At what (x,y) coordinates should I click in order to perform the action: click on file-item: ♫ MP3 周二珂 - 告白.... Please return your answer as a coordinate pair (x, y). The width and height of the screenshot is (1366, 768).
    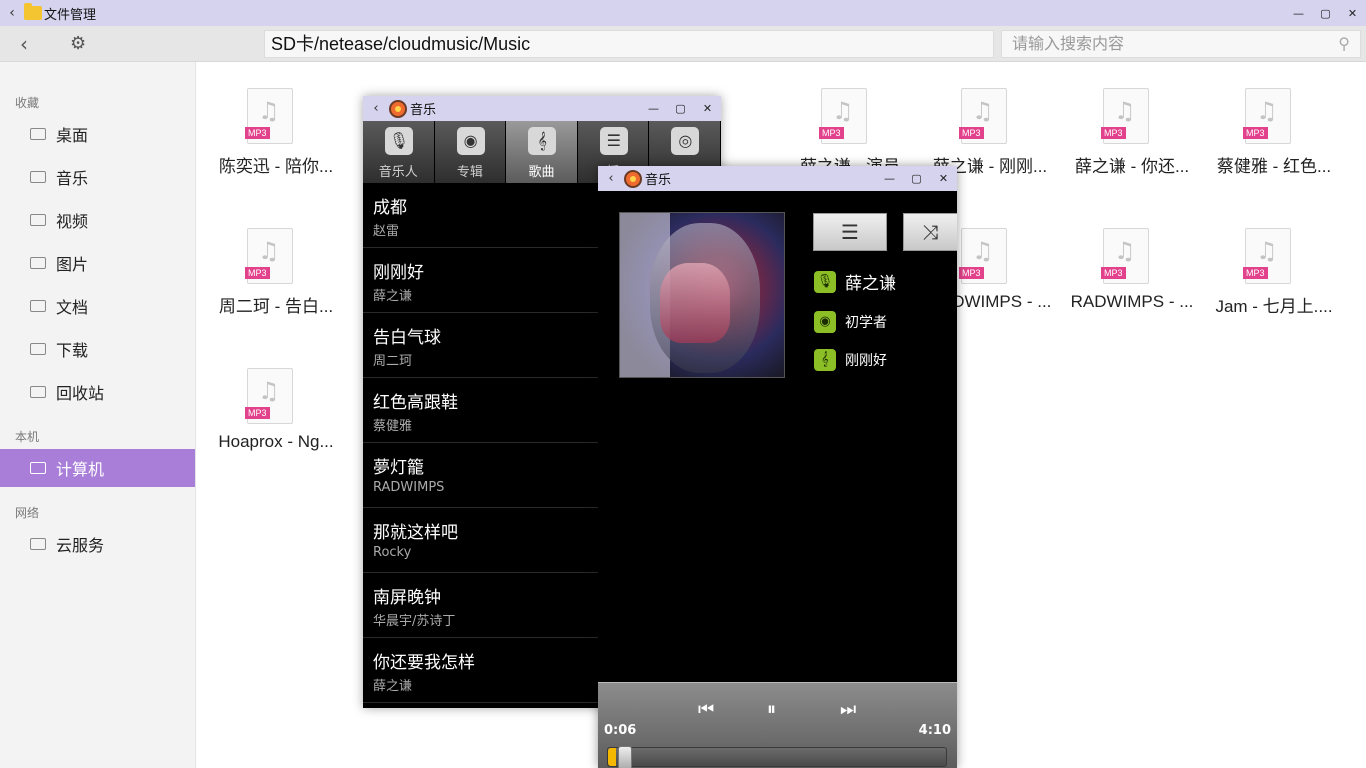
    Looking at the image, I should click on (276, 288).